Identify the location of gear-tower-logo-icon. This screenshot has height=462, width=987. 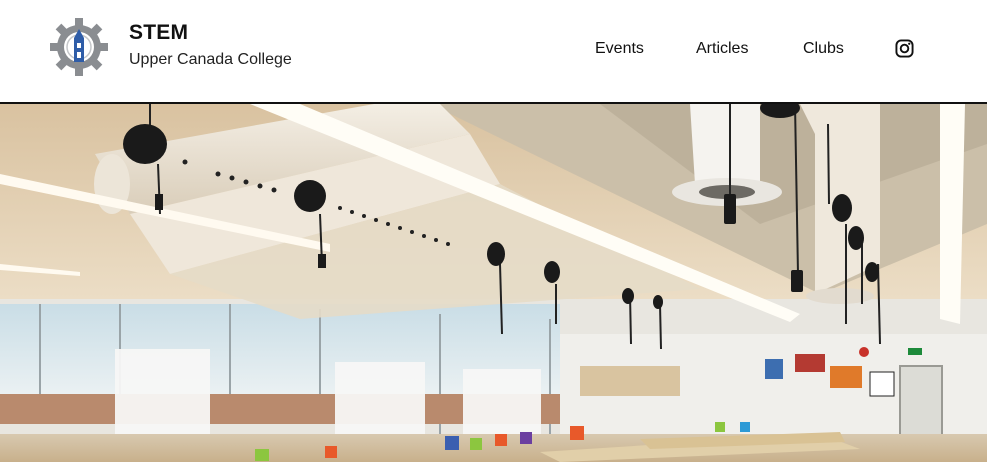
(79, 47).